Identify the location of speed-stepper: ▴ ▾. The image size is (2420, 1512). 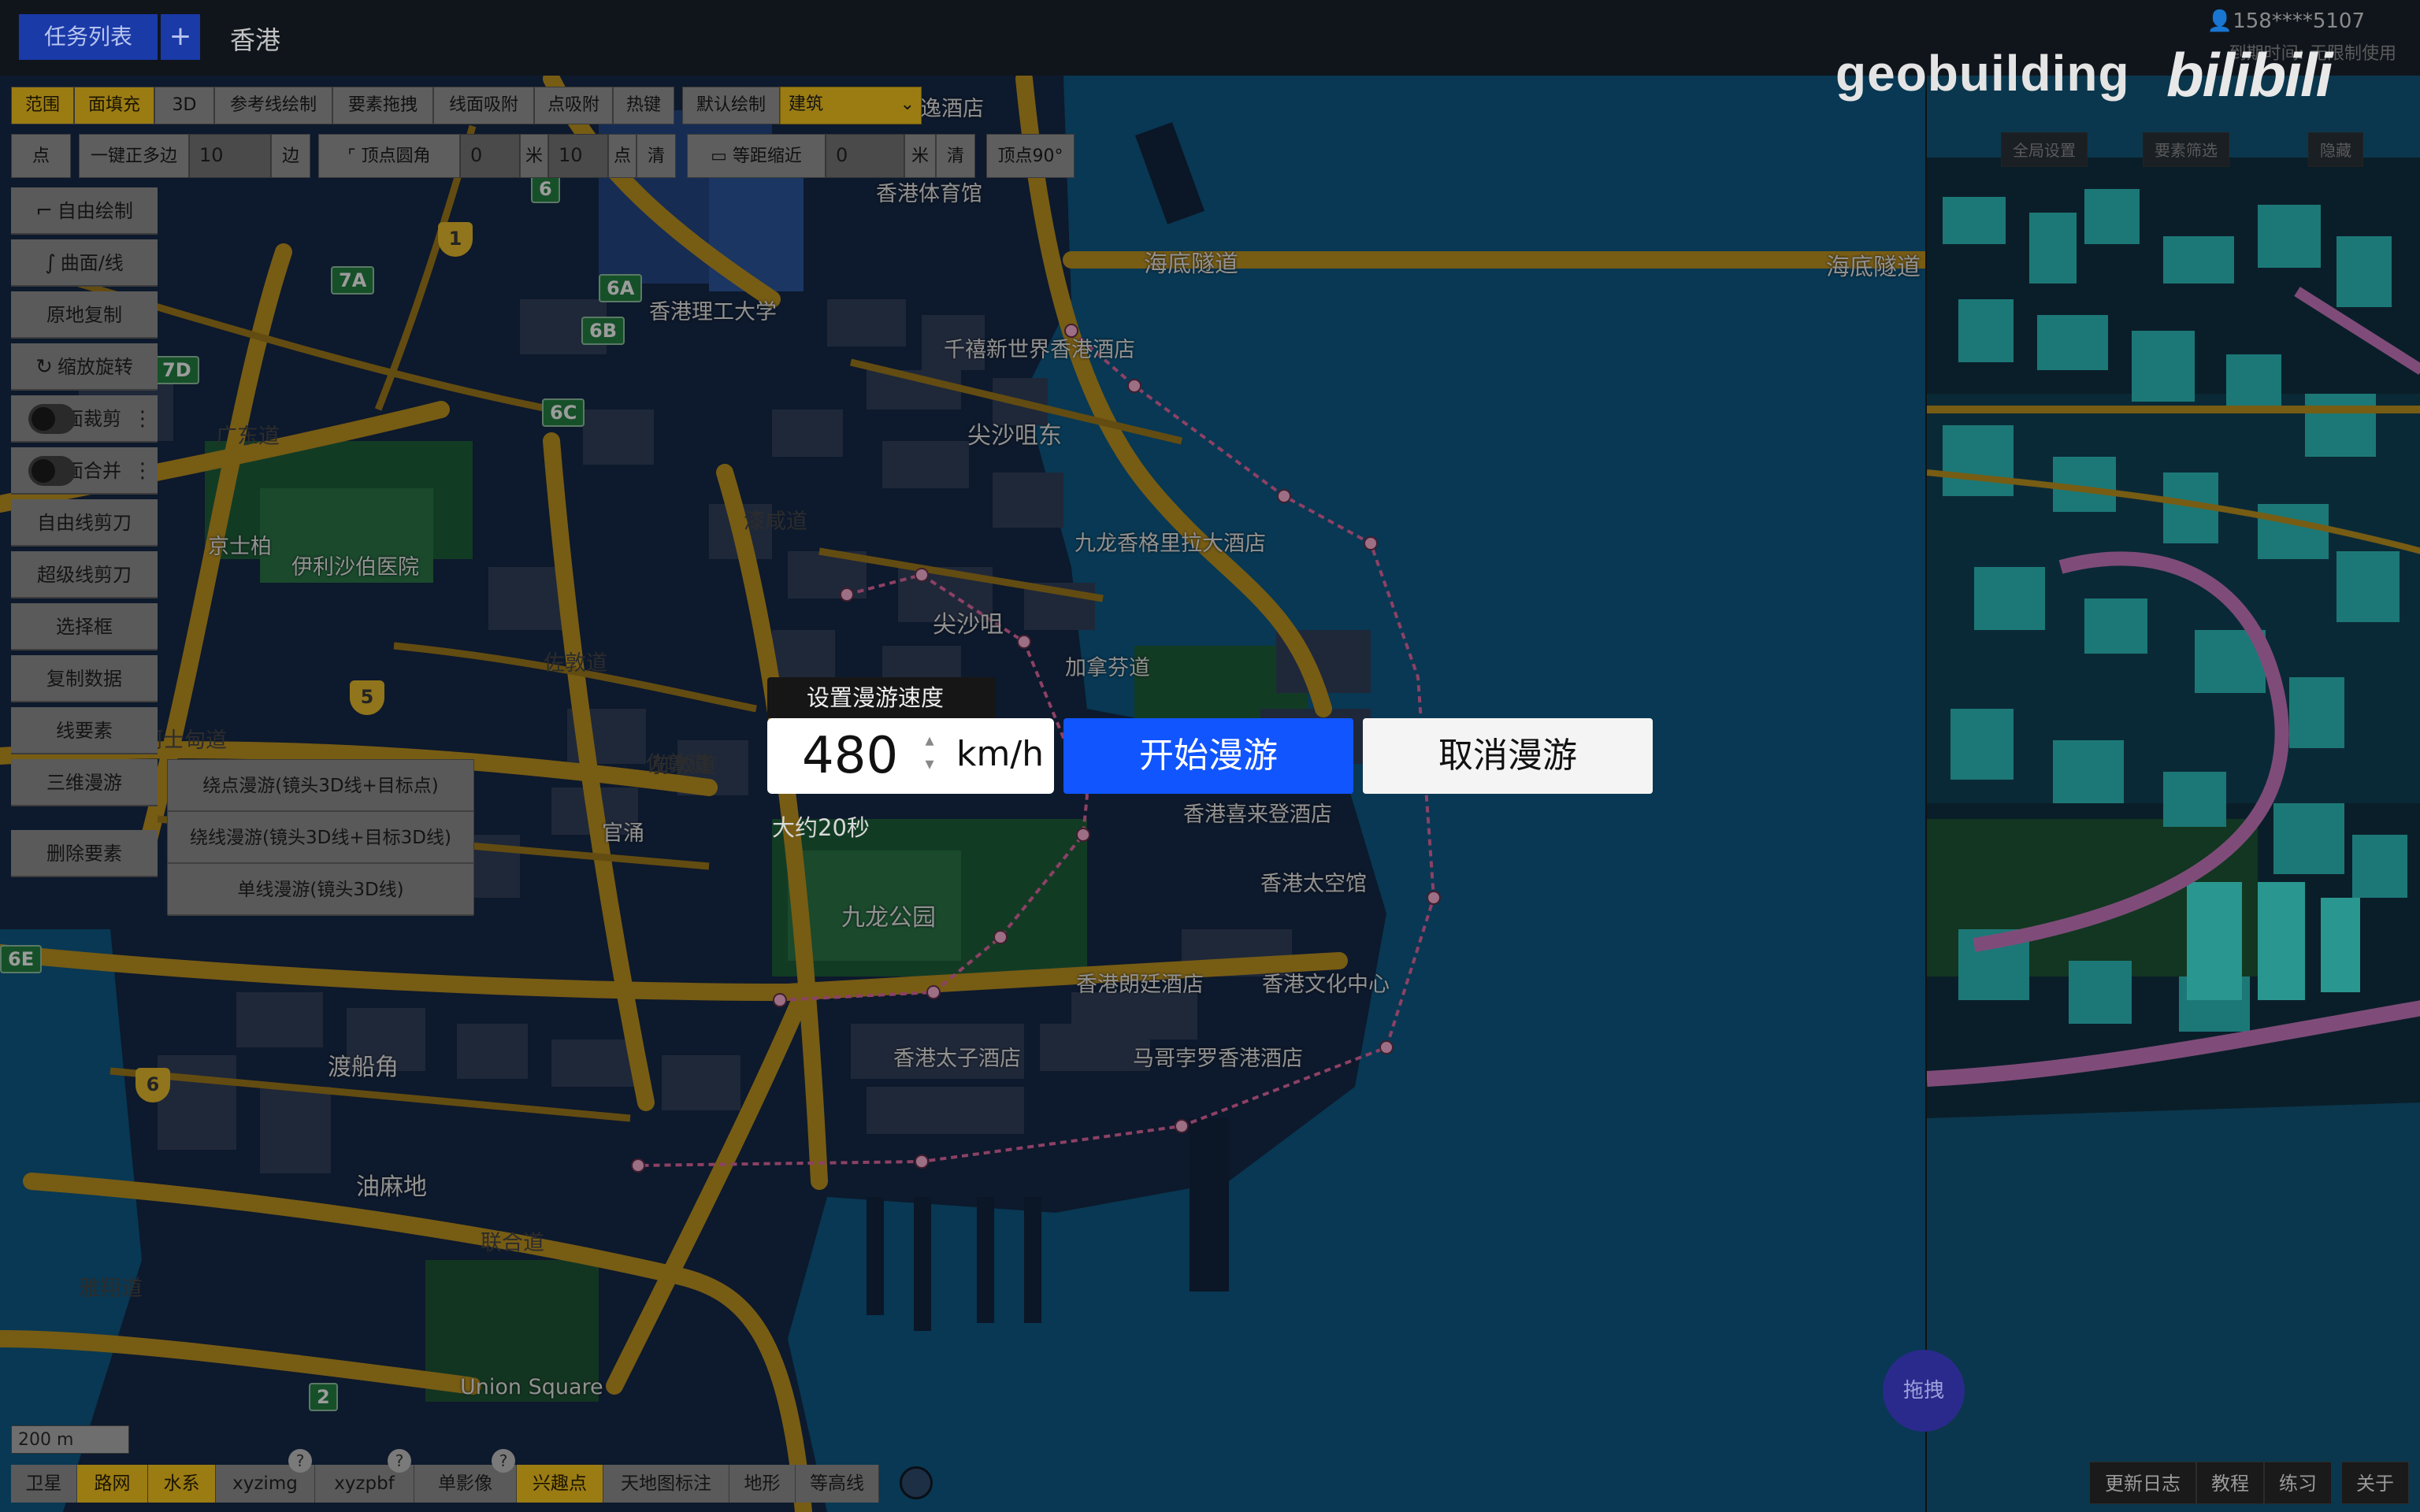
(929, 756).